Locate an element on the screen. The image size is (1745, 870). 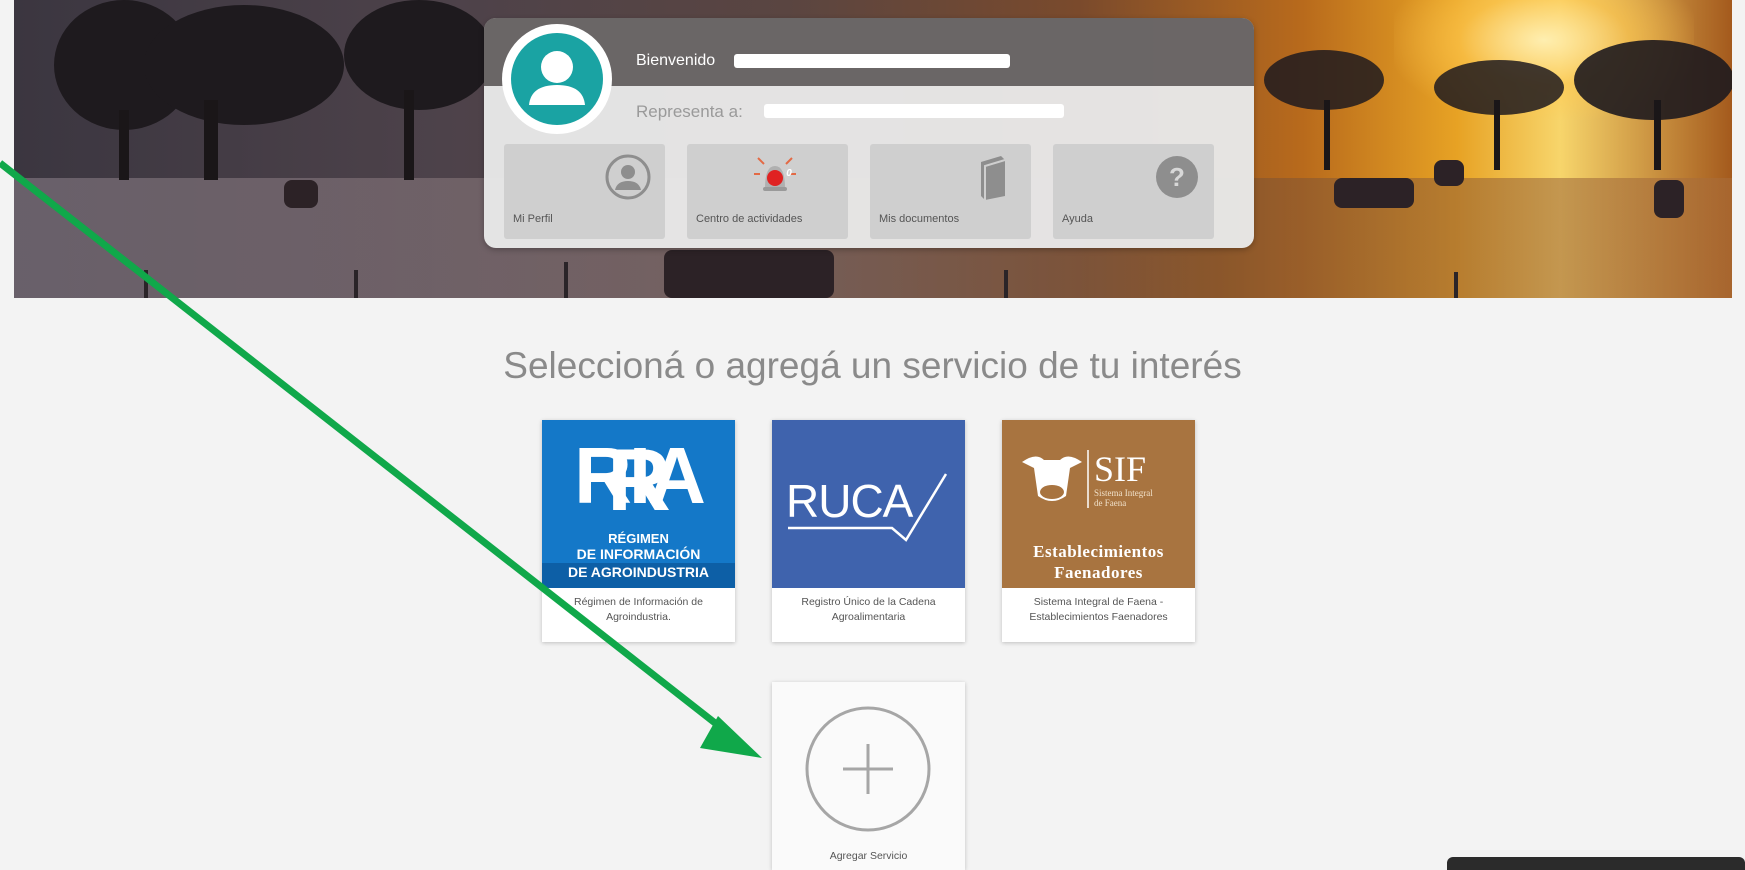
add-service-label: Agregar Servicio is located at coordinates (868, 856).